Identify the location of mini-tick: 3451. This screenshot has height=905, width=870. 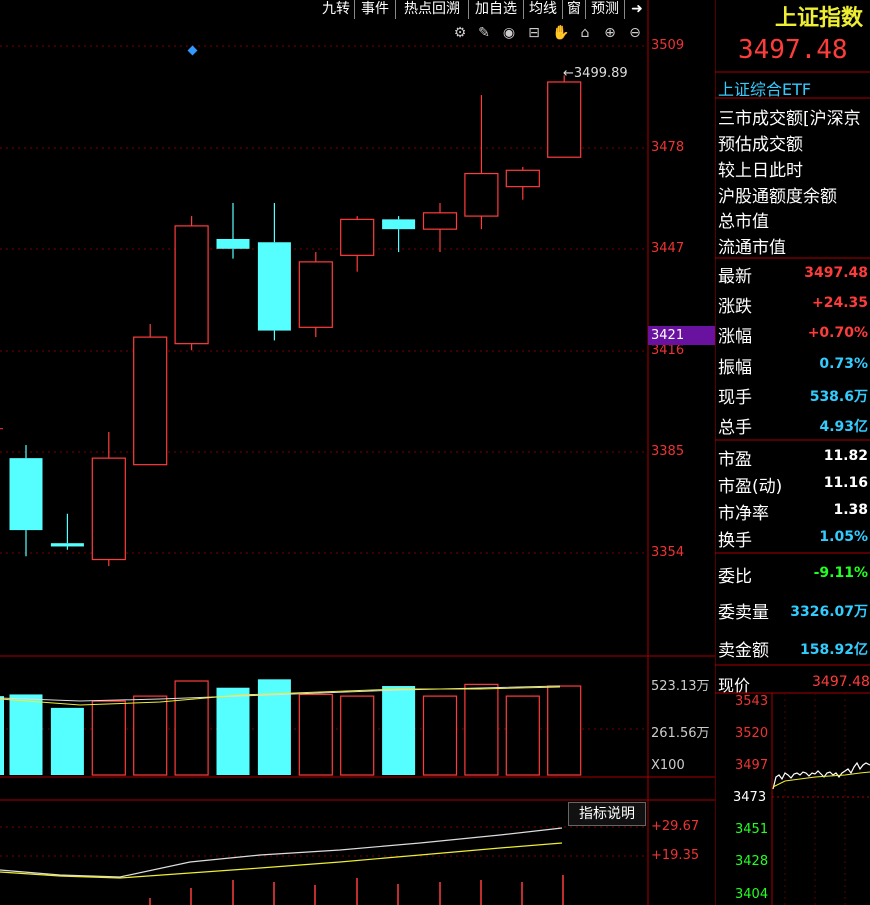
(752, 829).